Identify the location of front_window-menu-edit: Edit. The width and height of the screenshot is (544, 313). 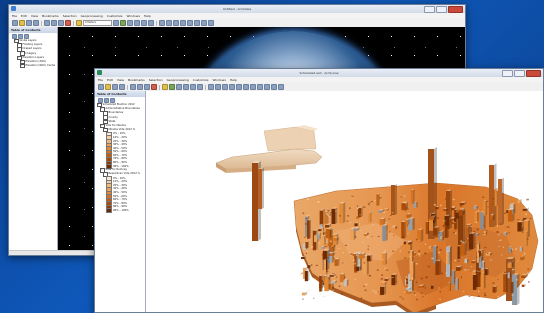
(110, 80).